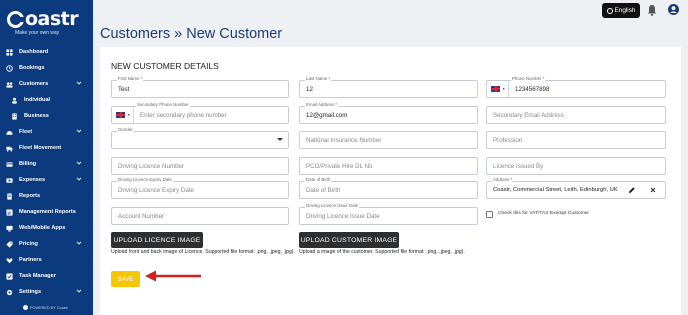 The height and width of the screenshot is (315, 688). I want to click on sidebar-item-dashboard: Dashboard, so click(46, 52).